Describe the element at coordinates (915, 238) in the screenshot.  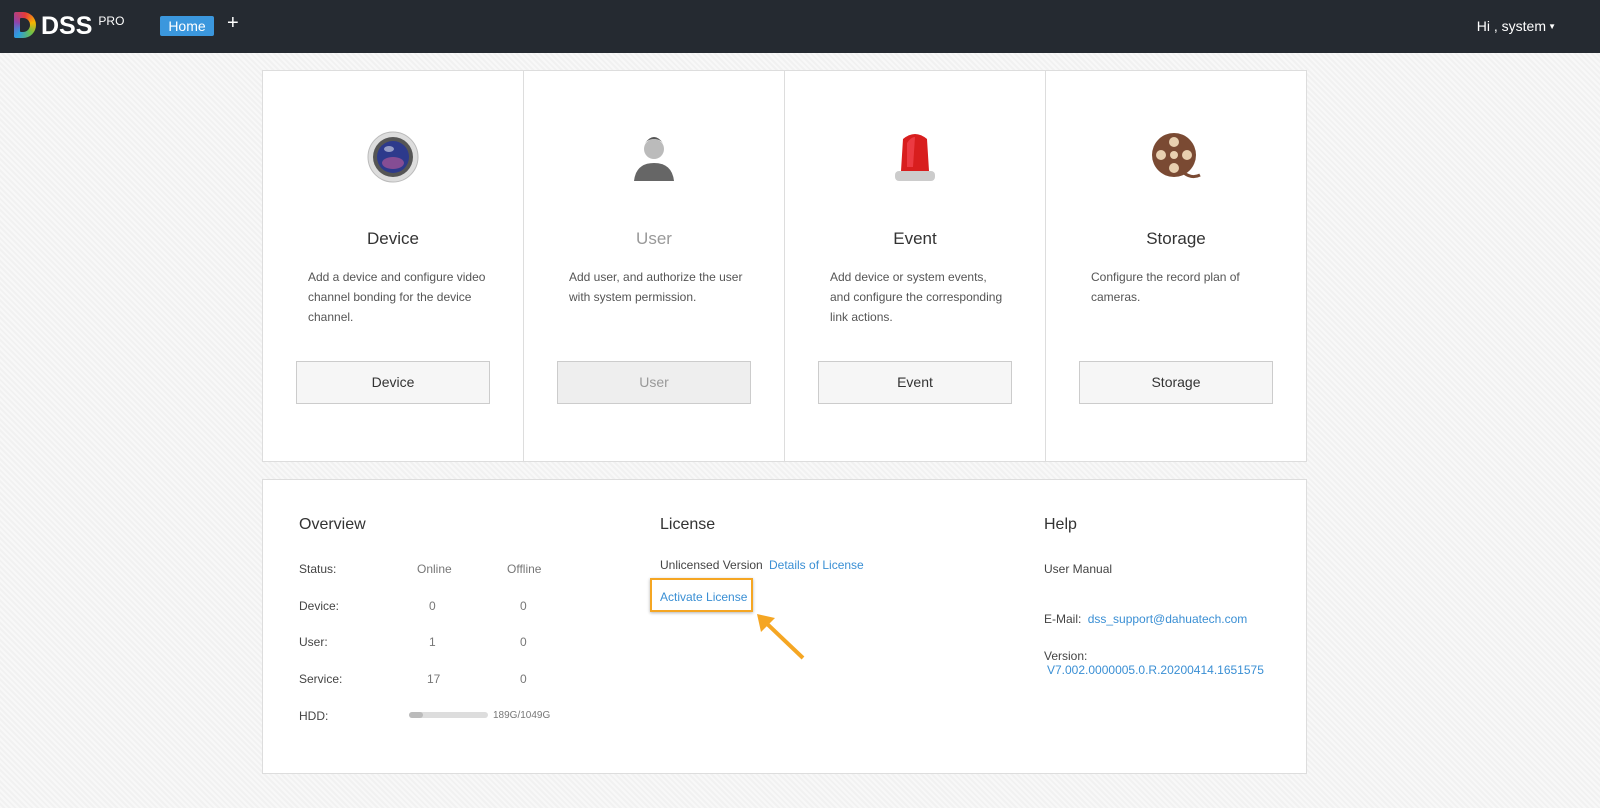
I see `card-title: Event` at that location.